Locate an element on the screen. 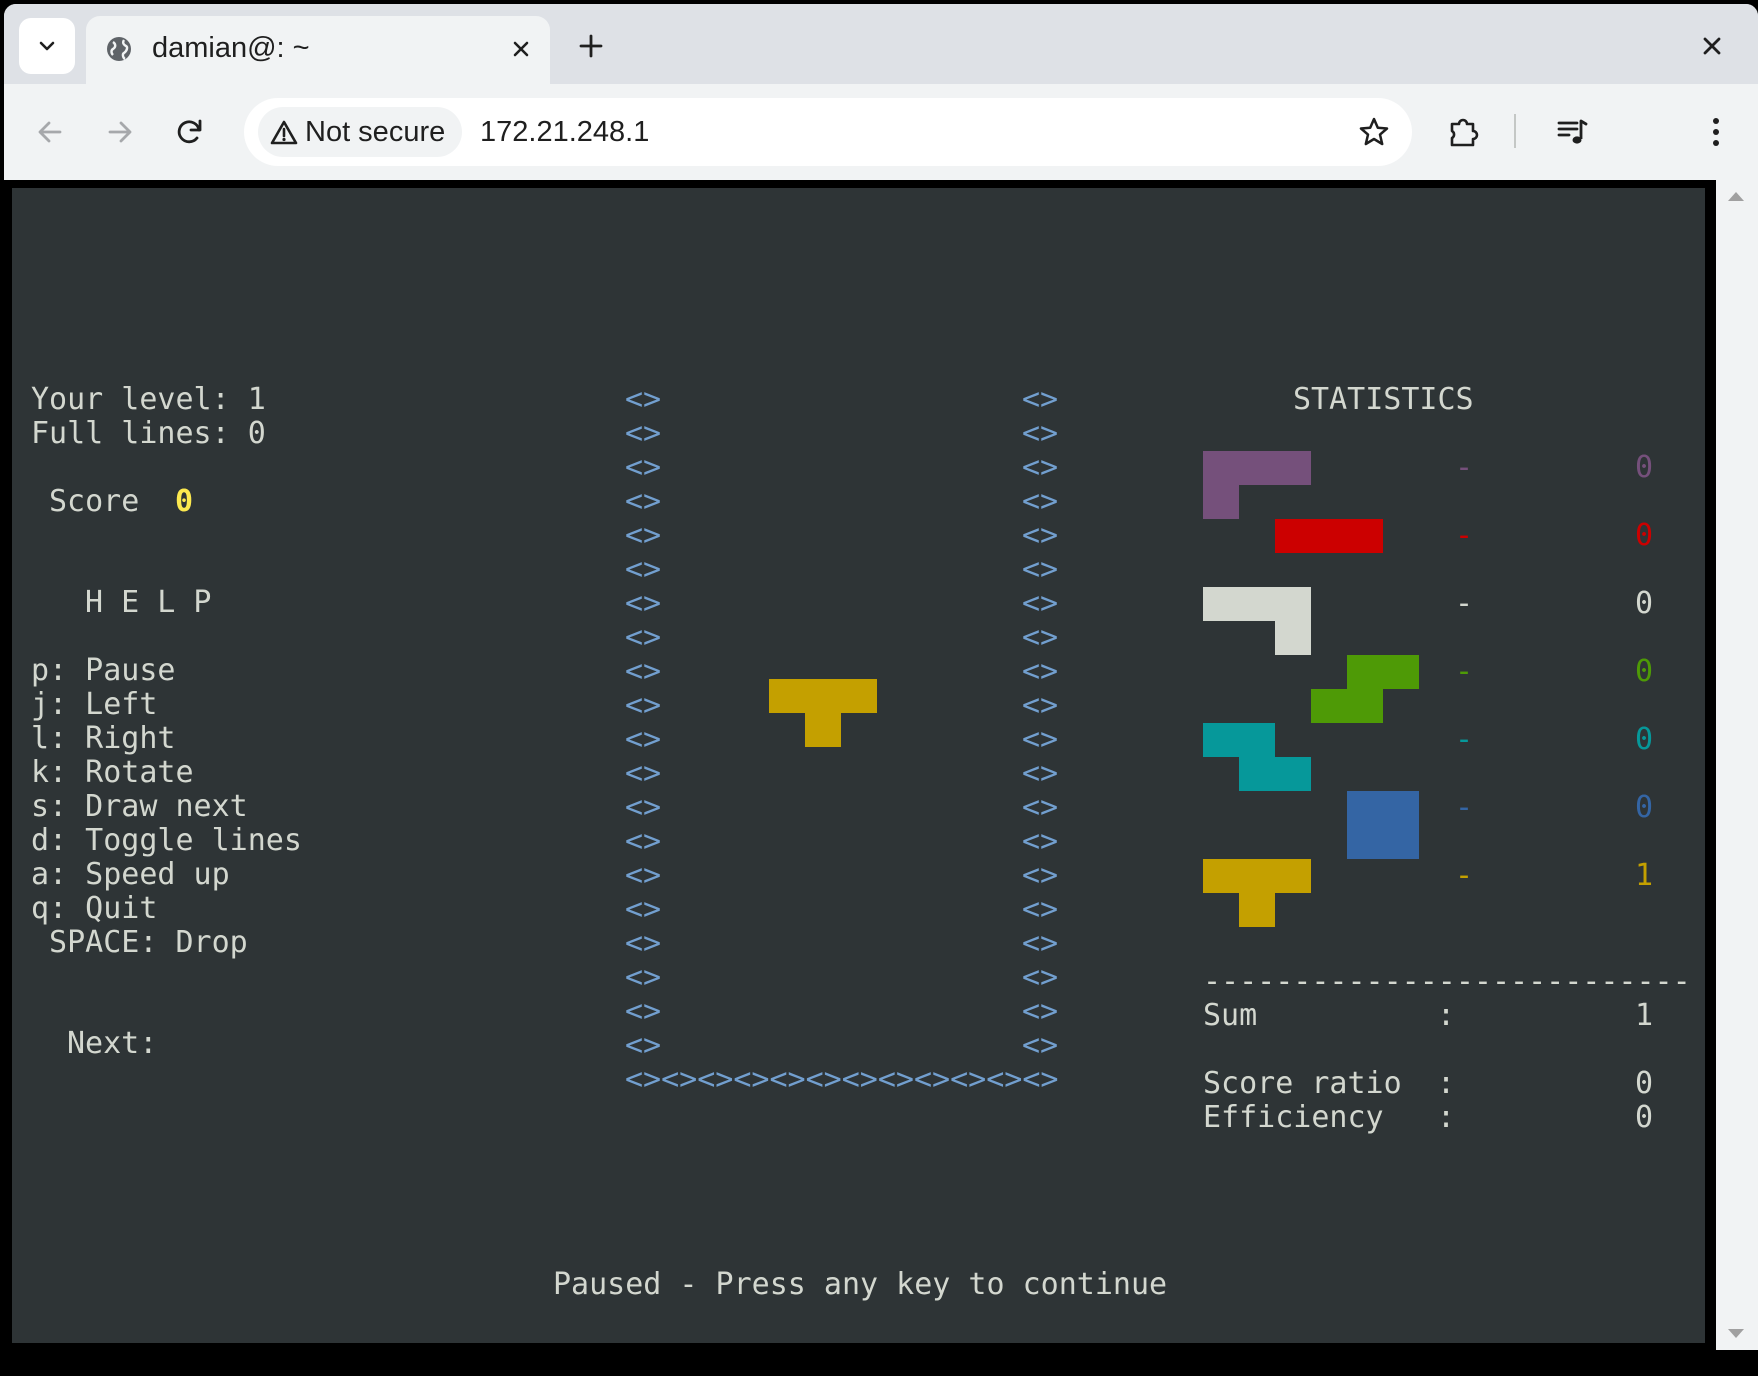  score-label: Score is located at coordinates (94, 501).